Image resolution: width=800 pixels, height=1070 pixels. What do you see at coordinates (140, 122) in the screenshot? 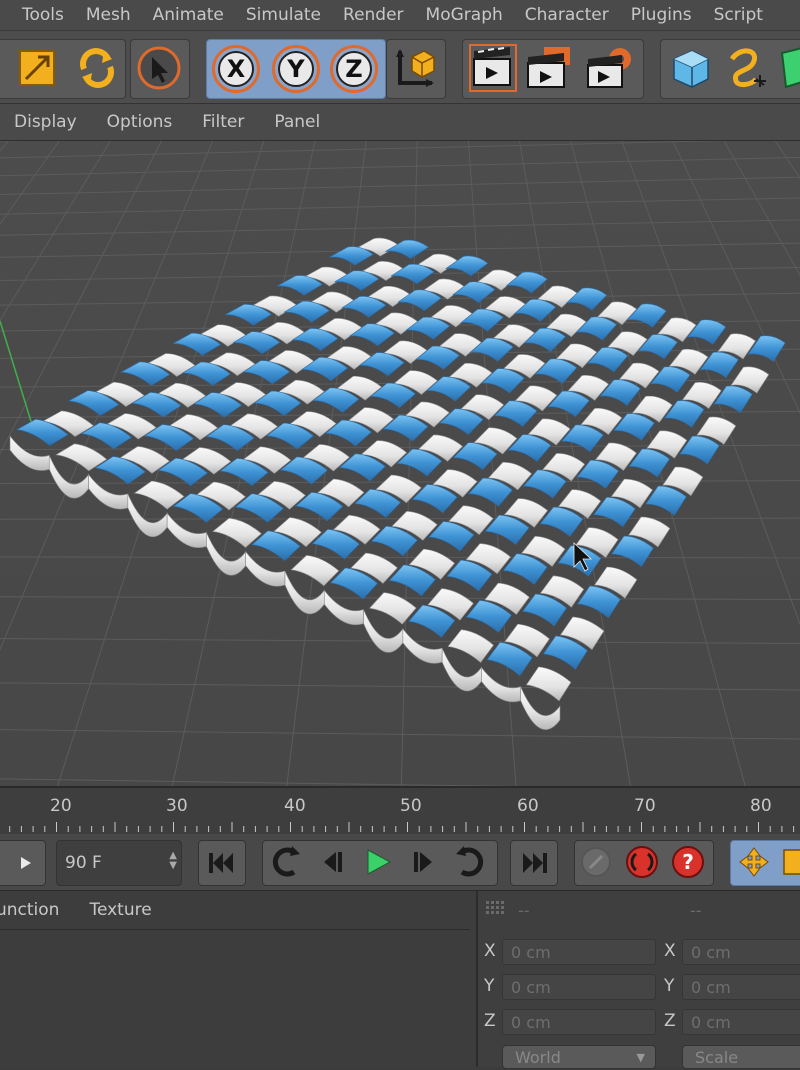
I see `view-menu-options: Options` at bounding box center [140, 122].